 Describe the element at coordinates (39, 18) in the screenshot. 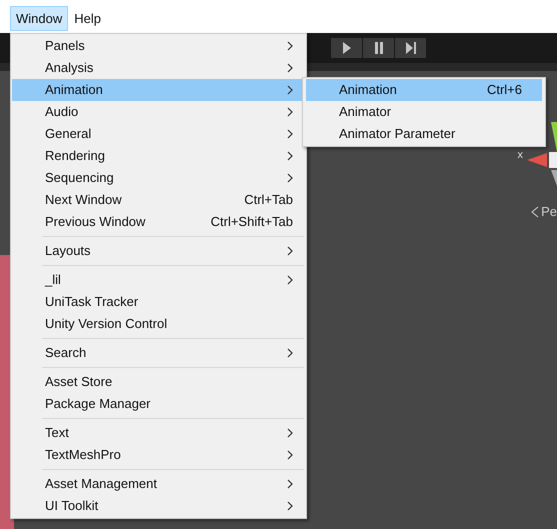

I see `menubar-item: Window` at that location.